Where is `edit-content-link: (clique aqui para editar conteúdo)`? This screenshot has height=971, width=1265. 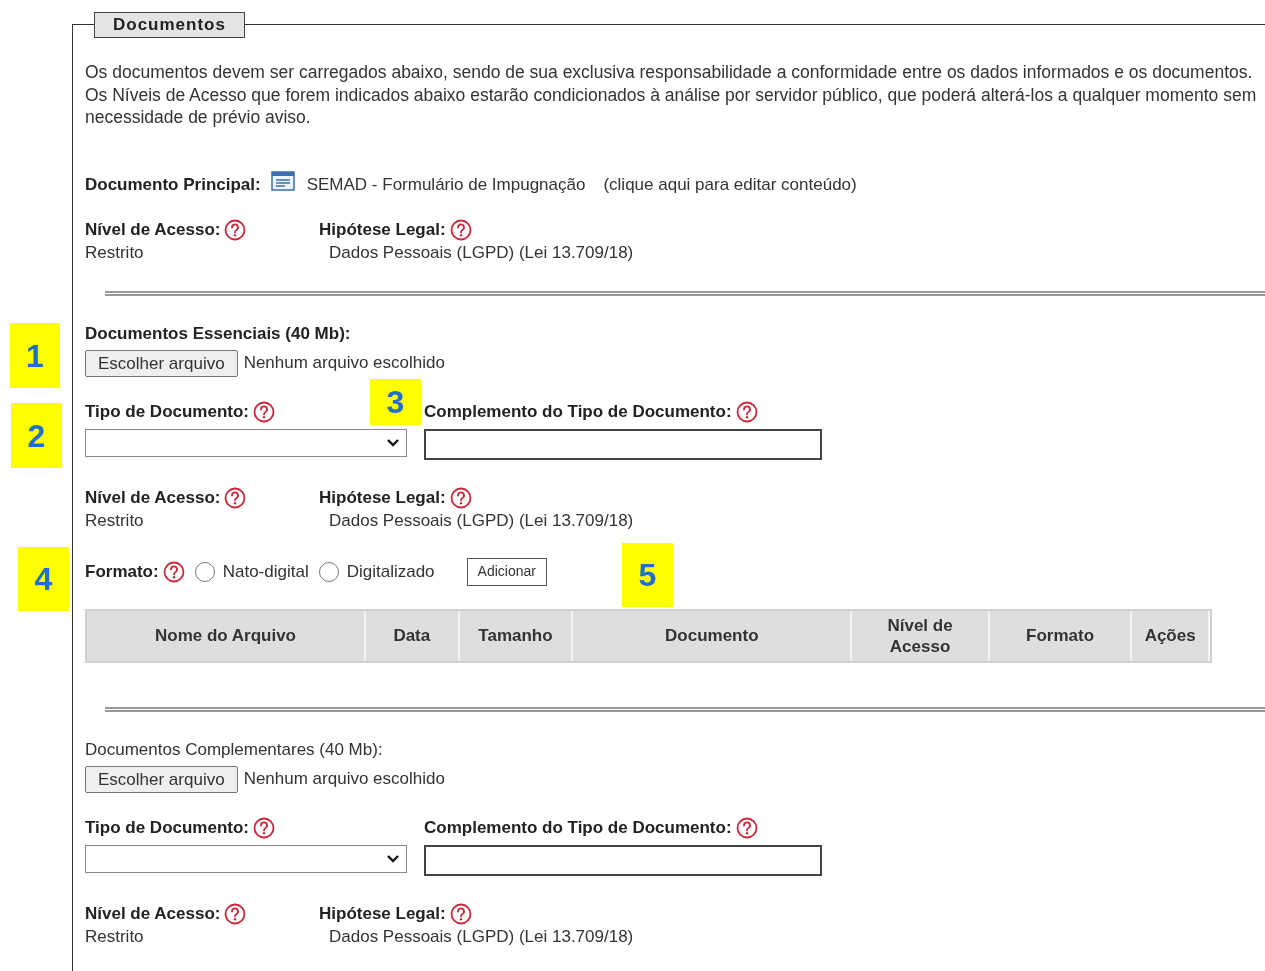 edit-content-link: (clique aqui para editar conteúdo) is located at coordinates (730, 184).